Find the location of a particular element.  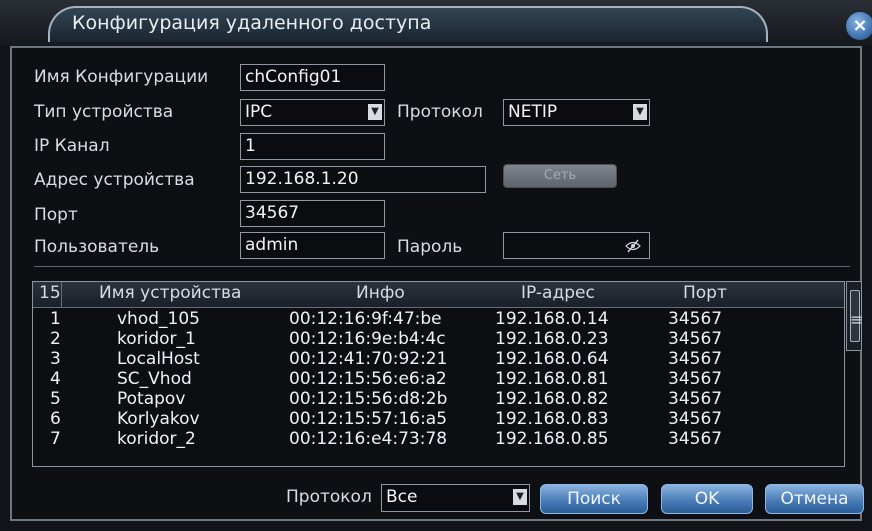

footer-protocol-value: Все is located at coordinates (402, 497).